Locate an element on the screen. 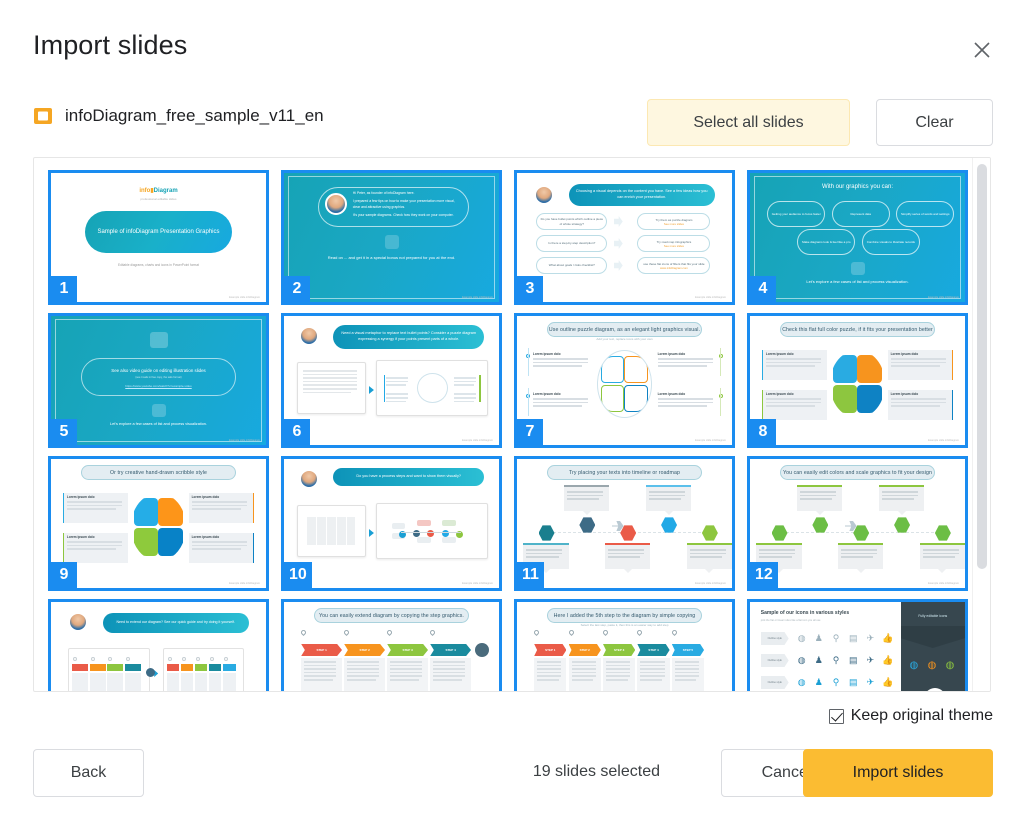  close-icon is located at coordinates (982, 50).